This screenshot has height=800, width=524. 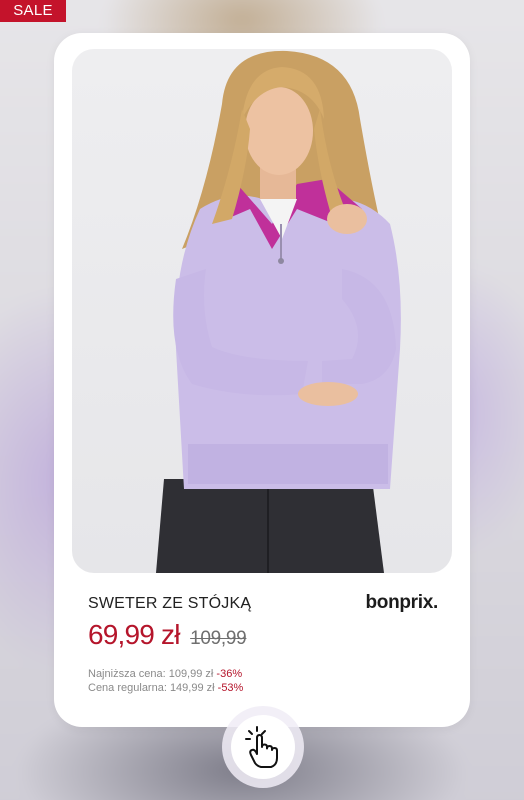 I want to click on regular-price-line: Cena regularna: 149,99 zł -53%, so click(x=165, y=688).